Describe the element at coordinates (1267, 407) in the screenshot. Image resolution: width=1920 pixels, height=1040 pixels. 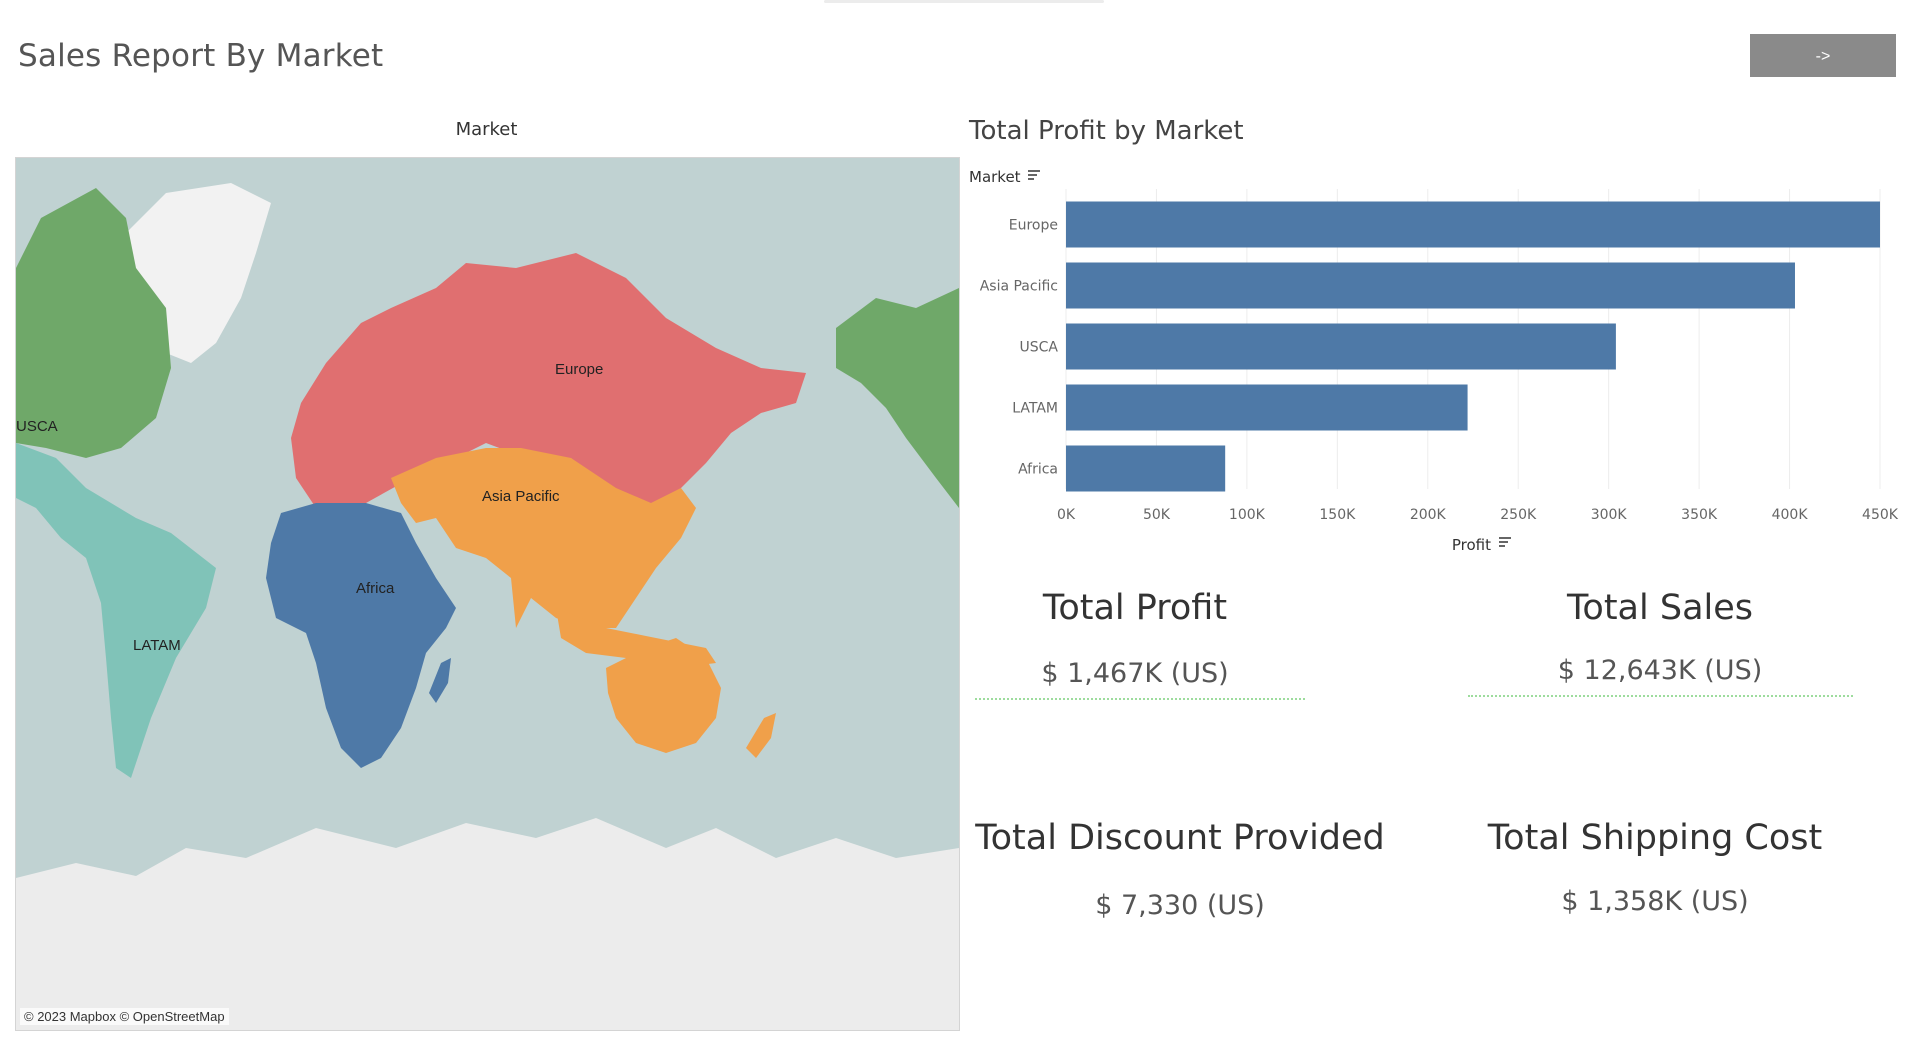
I see `bar-latam` at that location.